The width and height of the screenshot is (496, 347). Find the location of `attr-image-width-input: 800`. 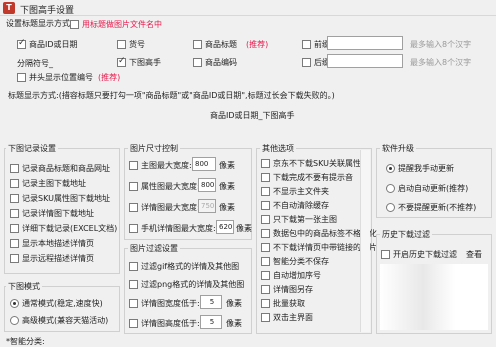

attr-image-width-input: 800 is located at coordinates (207, 185).